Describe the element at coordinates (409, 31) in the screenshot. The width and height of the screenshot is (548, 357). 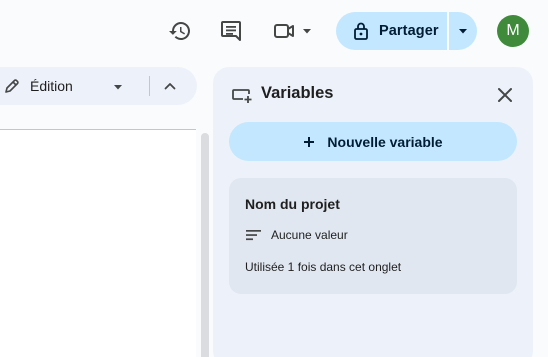
I see `share-label: Partager` at that location.